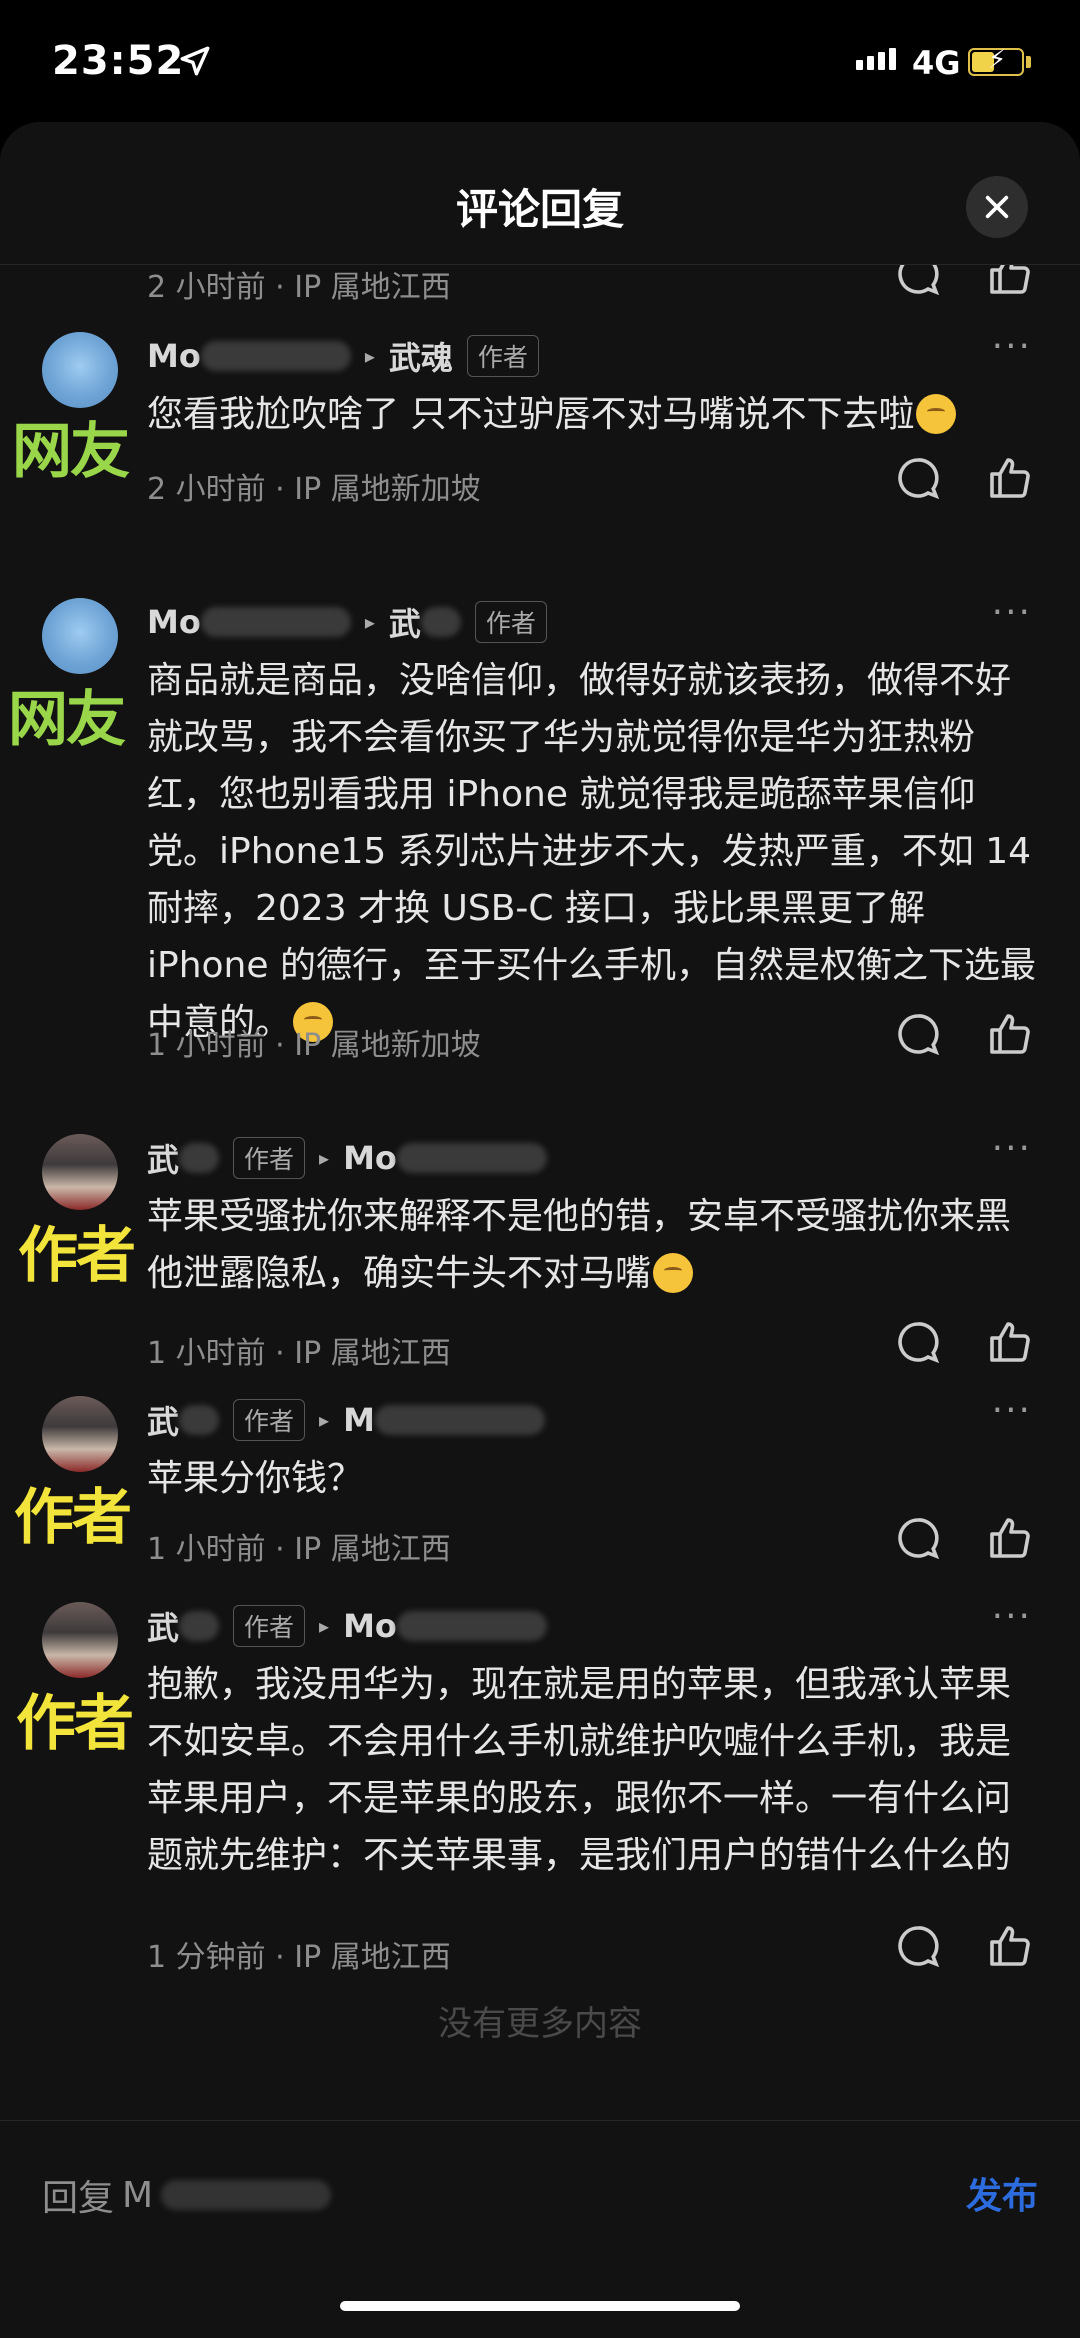  What do you see at coordinates (138, 2195) in the screenshot?
I see `reply-user: M` at bounding box center [138, 2195].